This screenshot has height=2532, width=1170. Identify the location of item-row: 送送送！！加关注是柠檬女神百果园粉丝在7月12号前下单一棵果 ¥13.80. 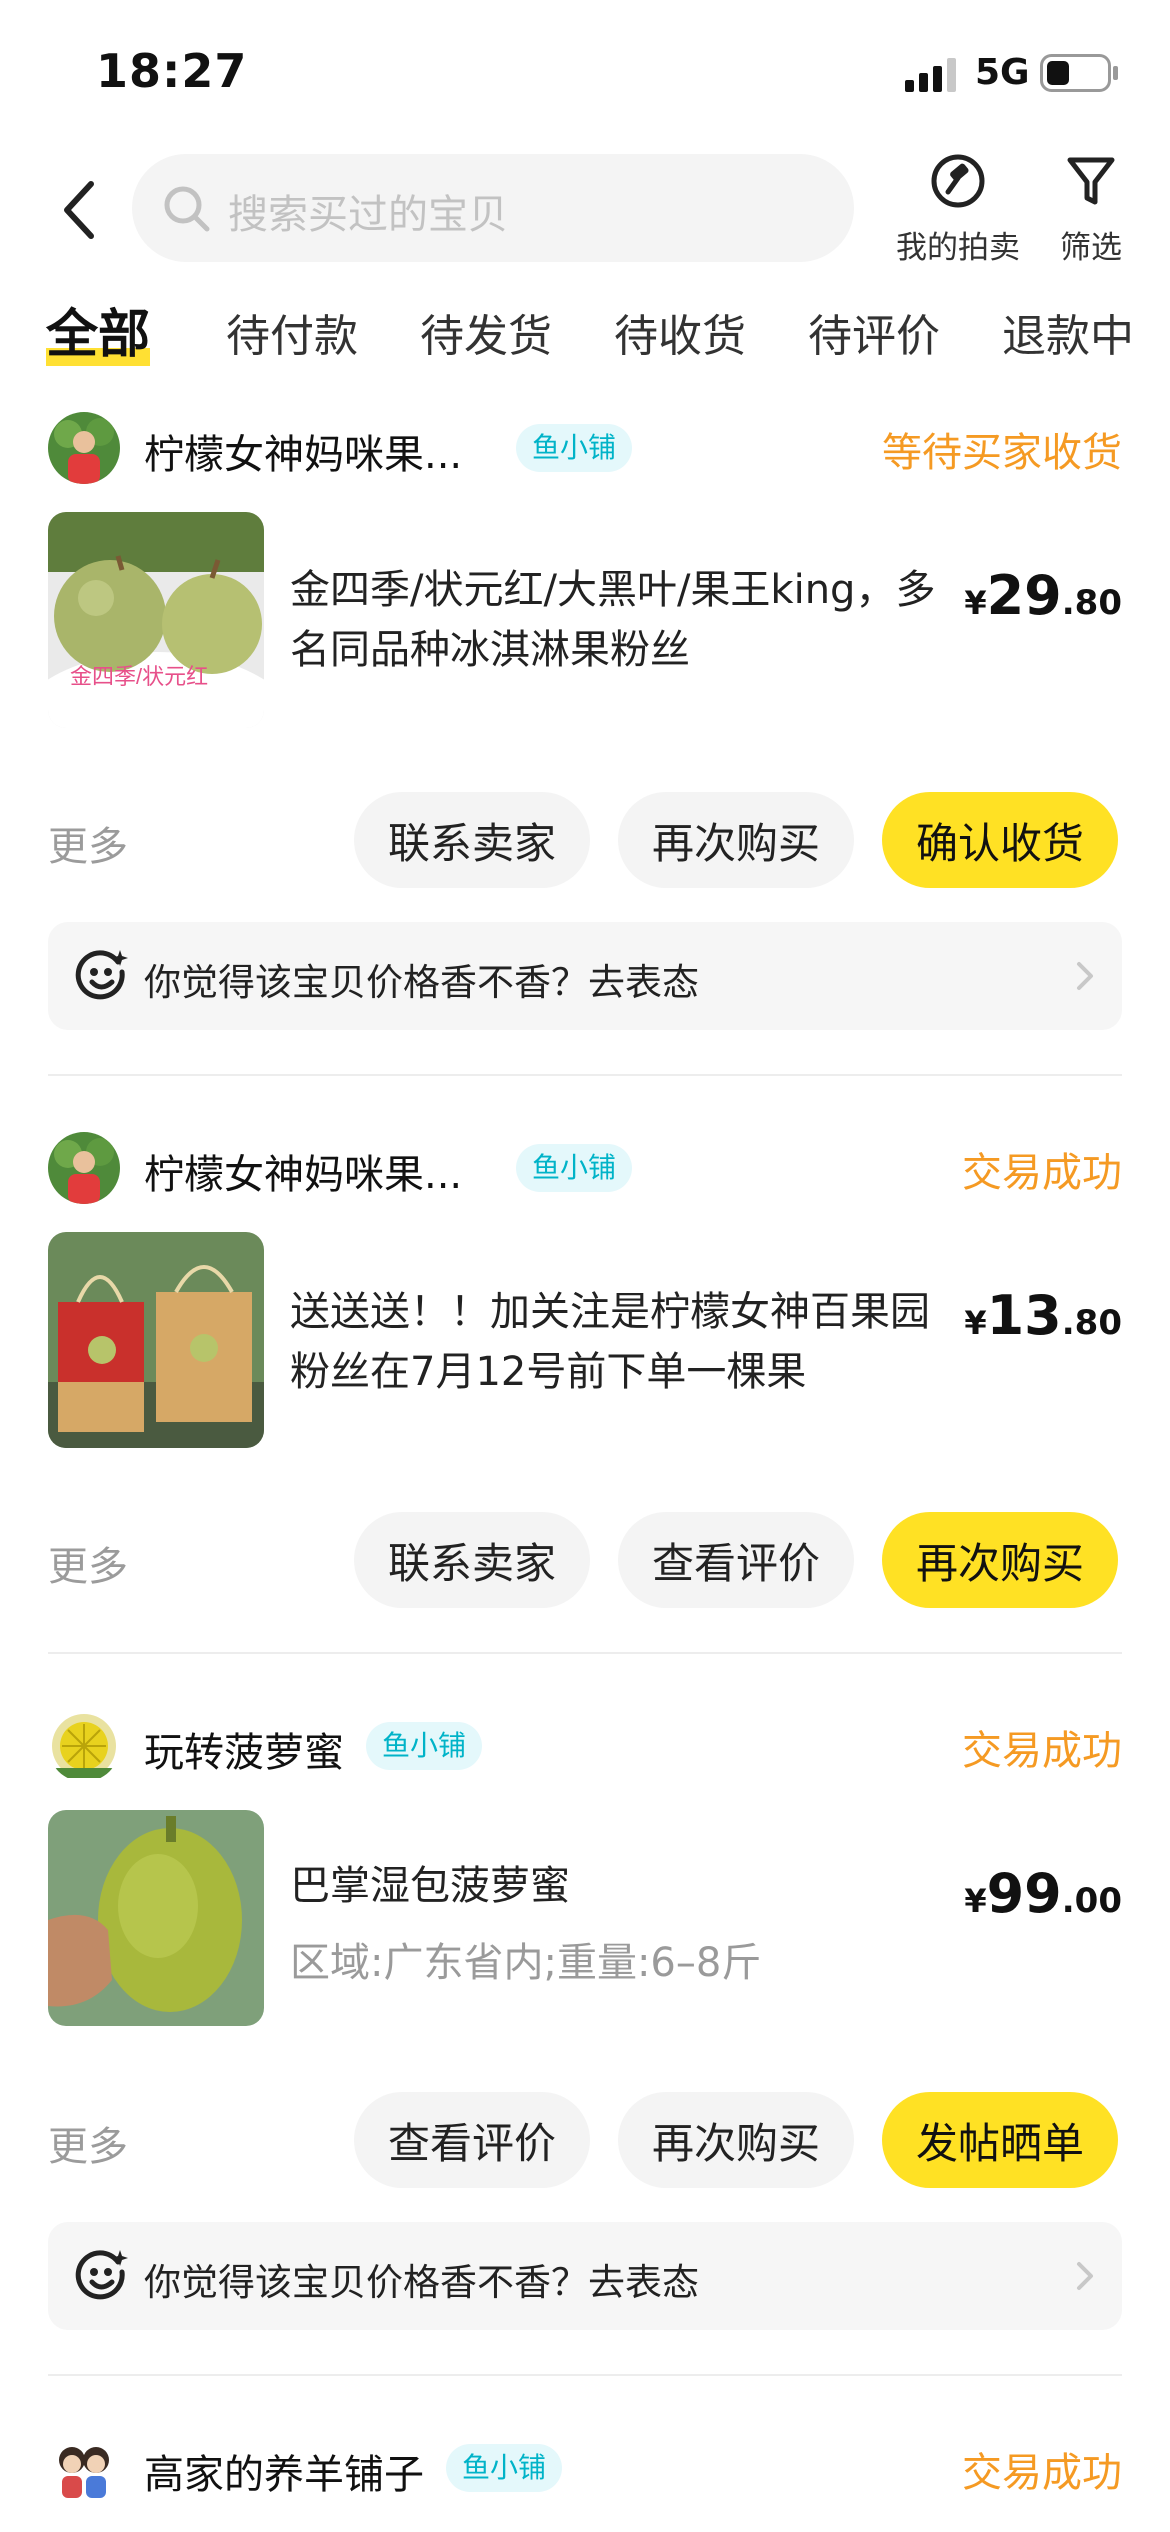
(585, 1340).